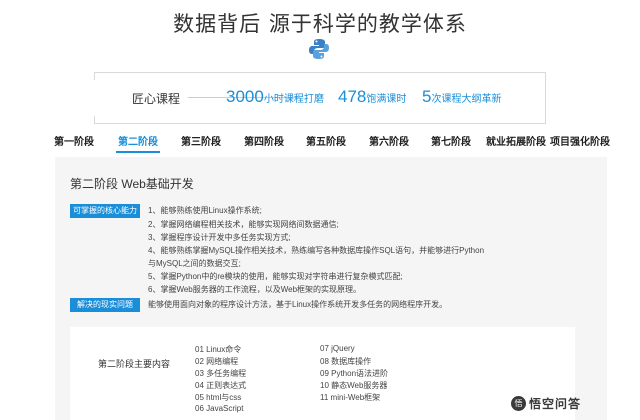  What do you see at coordinates (132, 184) in the screenshot?
I see `stage-title: 第二阶段 Web基础开发` at bounding box center [132, 184].